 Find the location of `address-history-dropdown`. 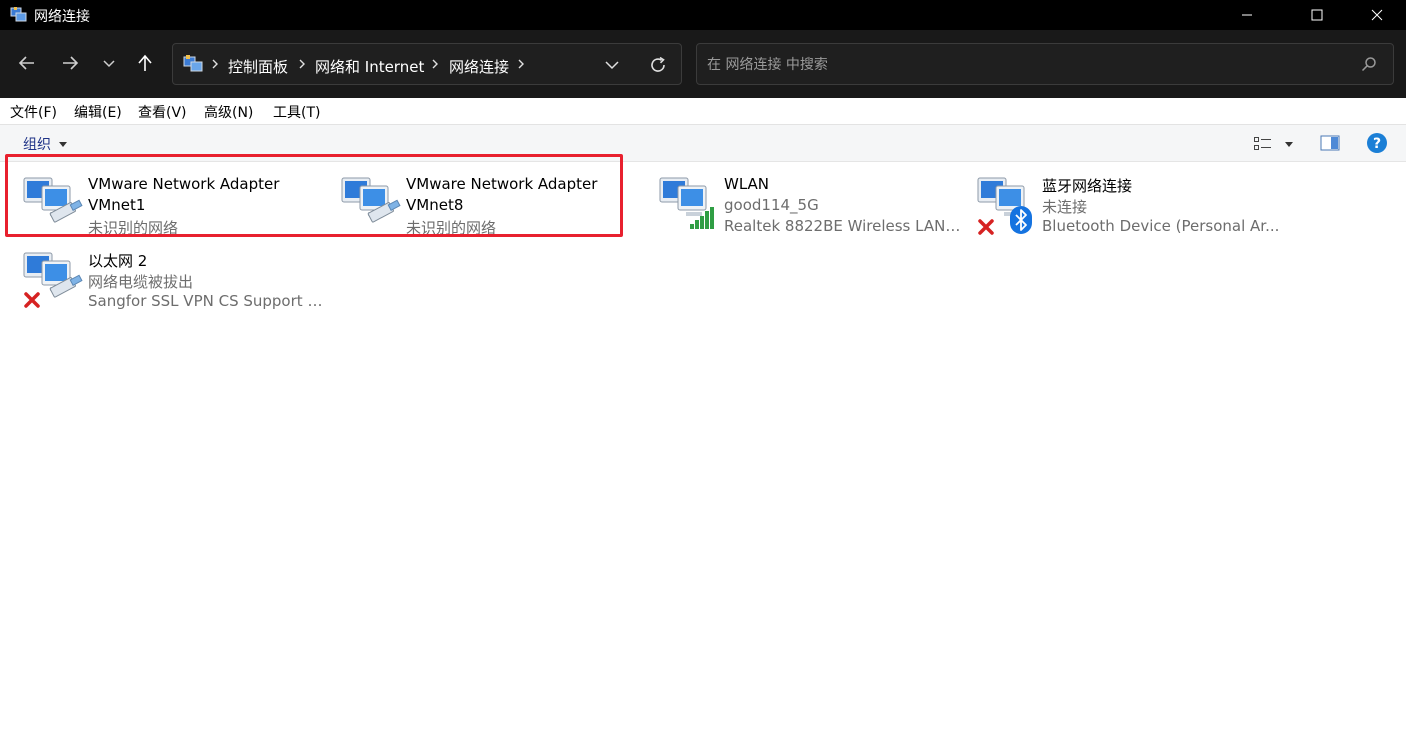

address-history-dropdown is located at coordinates (612, 65).